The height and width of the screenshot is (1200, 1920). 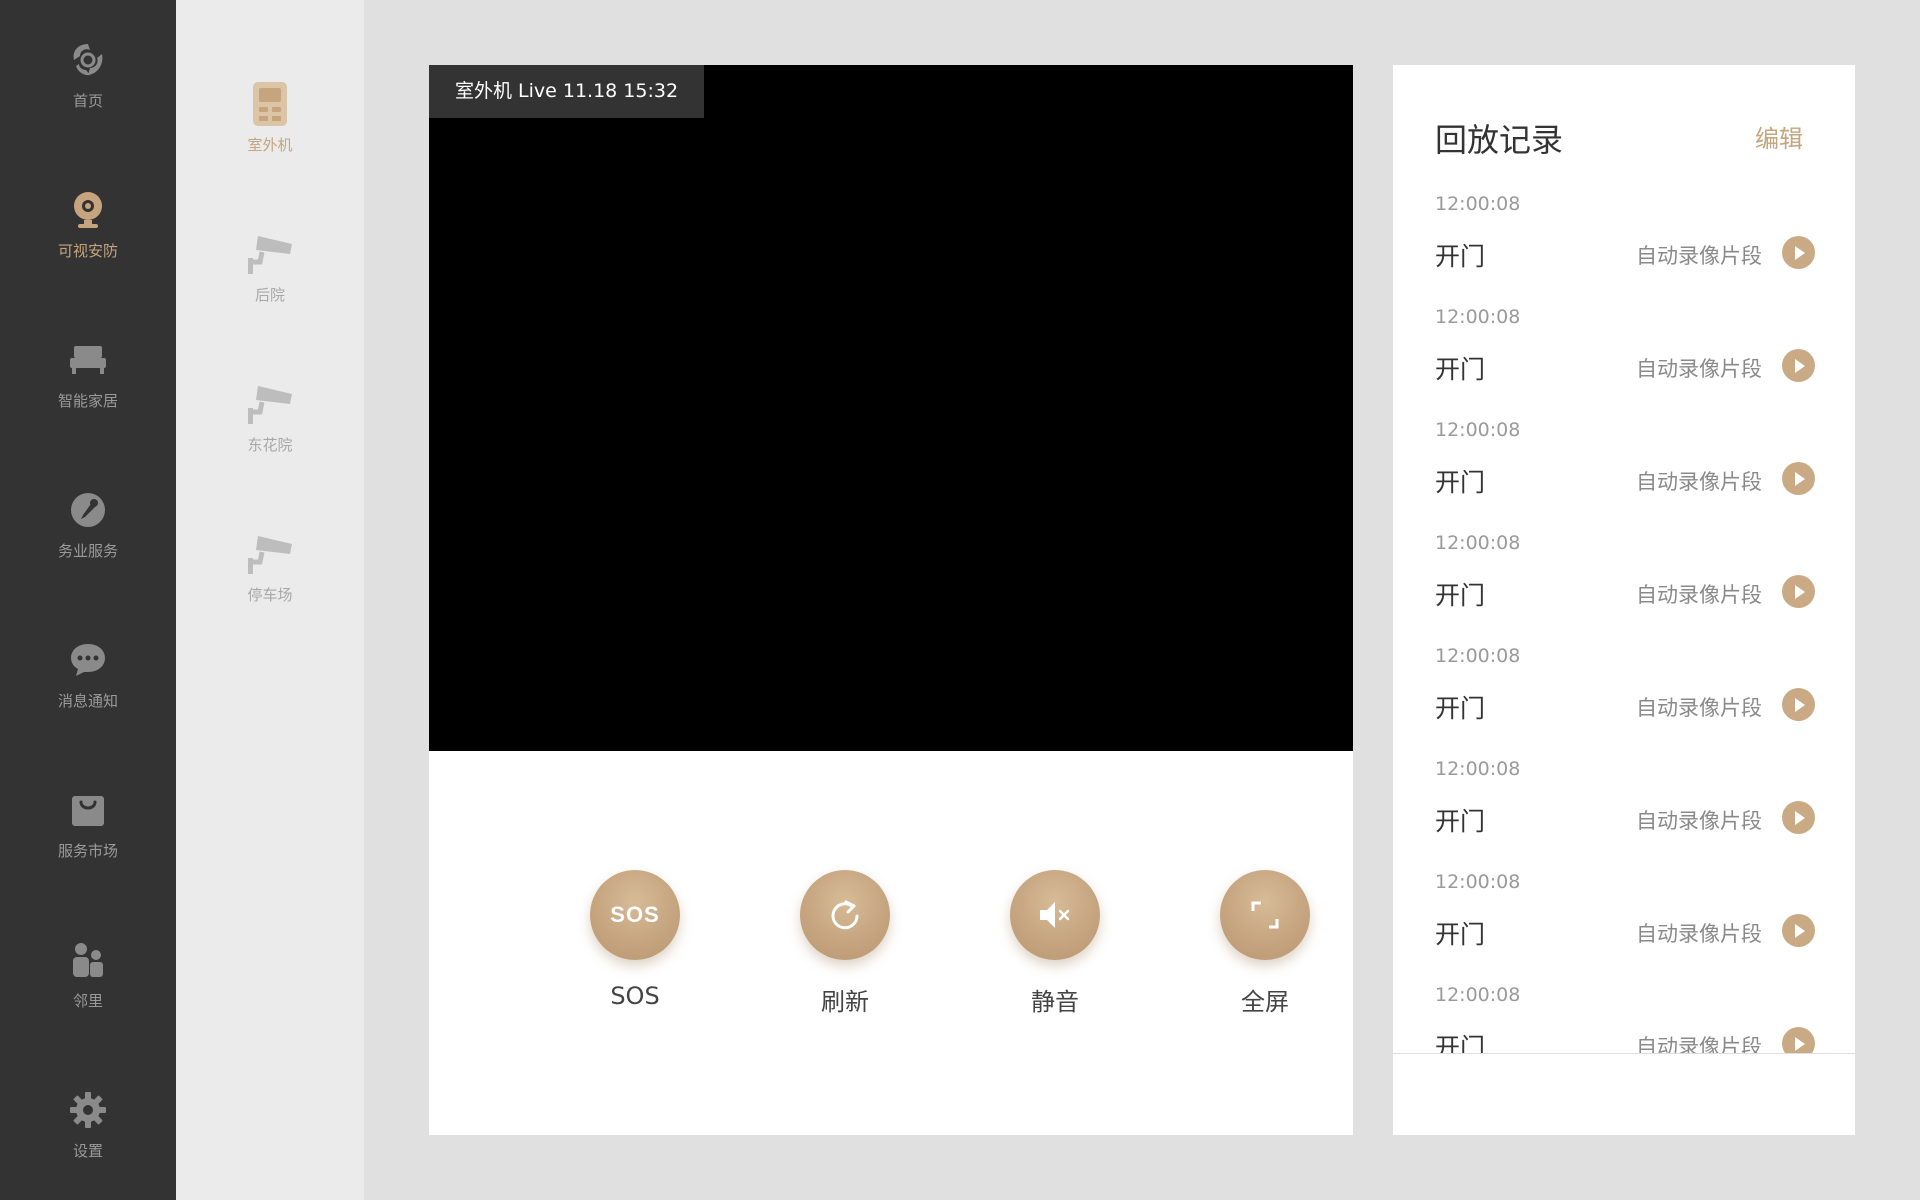 What do you see at coordinates (88, 660) in the screenshot?
I see `message-icon` at bounding box center [88, 660].